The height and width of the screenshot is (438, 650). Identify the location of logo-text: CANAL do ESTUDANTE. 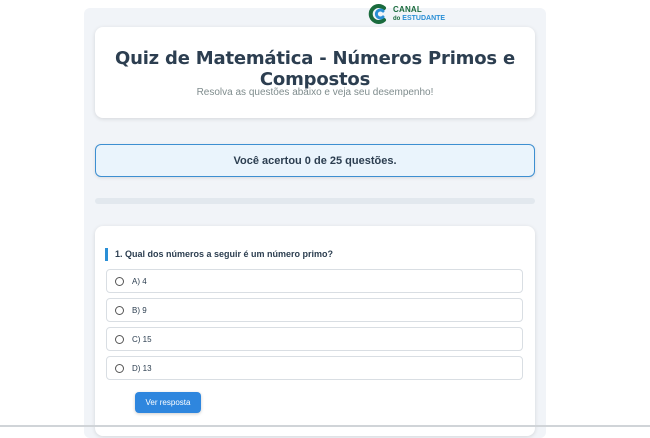
(419, 14).